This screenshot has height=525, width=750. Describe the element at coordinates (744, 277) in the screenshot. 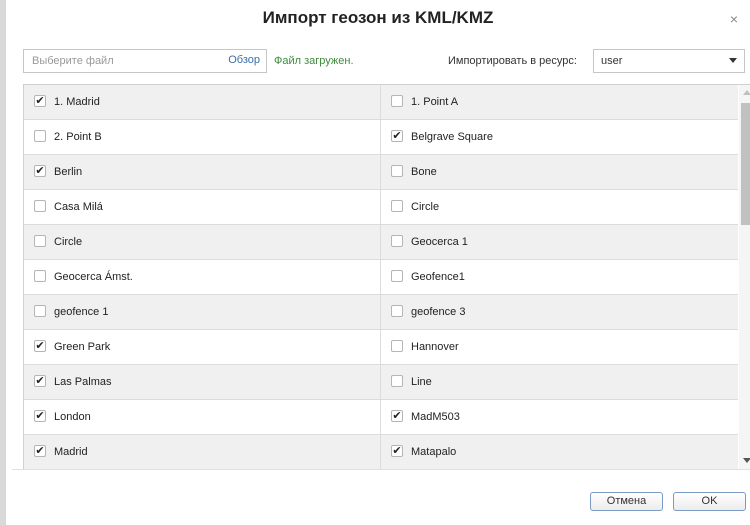

I see `list-scrollbar` at that location.